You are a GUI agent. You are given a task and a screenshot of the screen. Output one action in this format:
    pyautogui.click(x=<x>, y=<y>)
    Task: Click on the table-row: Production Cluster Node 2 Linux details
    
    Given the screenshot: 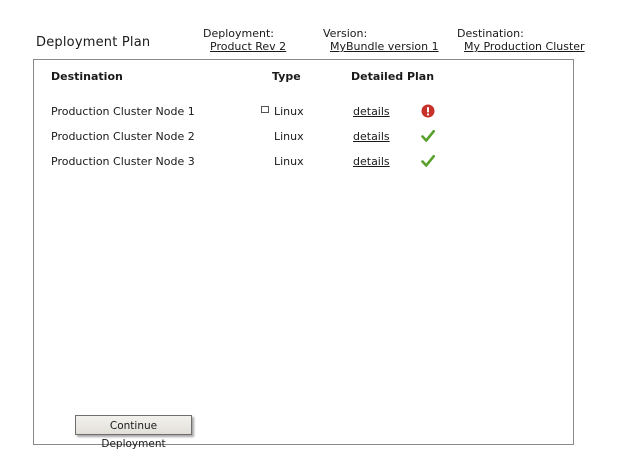 What is the action you would take?
    pyautogui.click(x=303, y=137)
    